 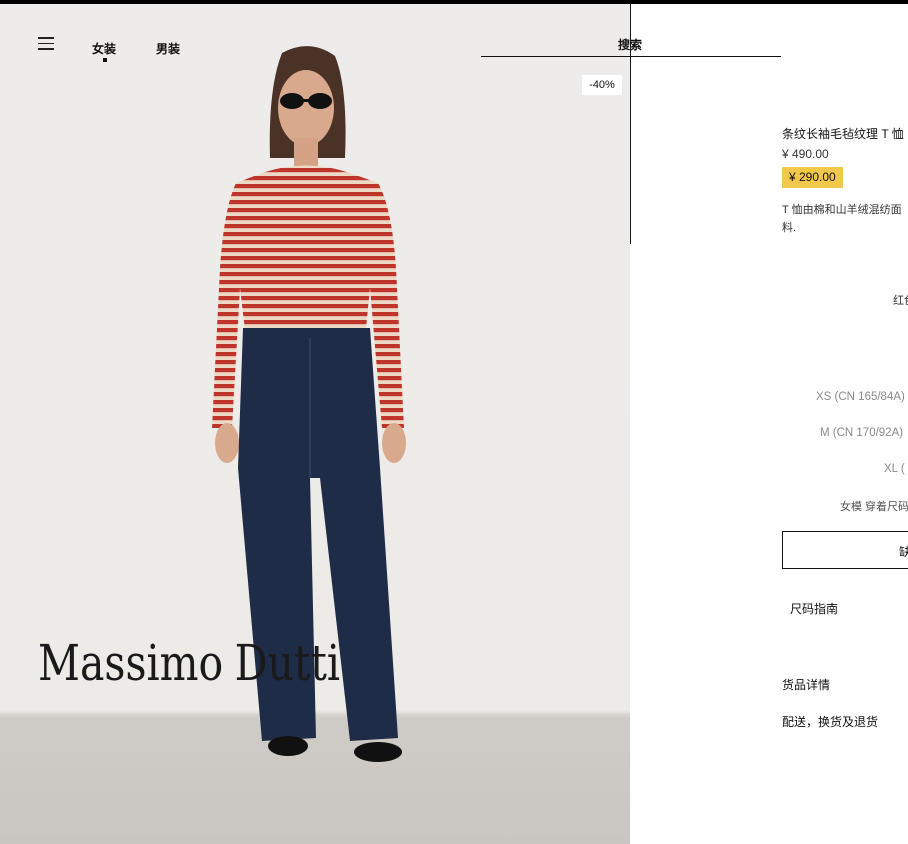 What do you see at coordinates (812, 177) in the screenshot?
I see `sale-price: ¥ 290.00` at bounding box center [812, 177].